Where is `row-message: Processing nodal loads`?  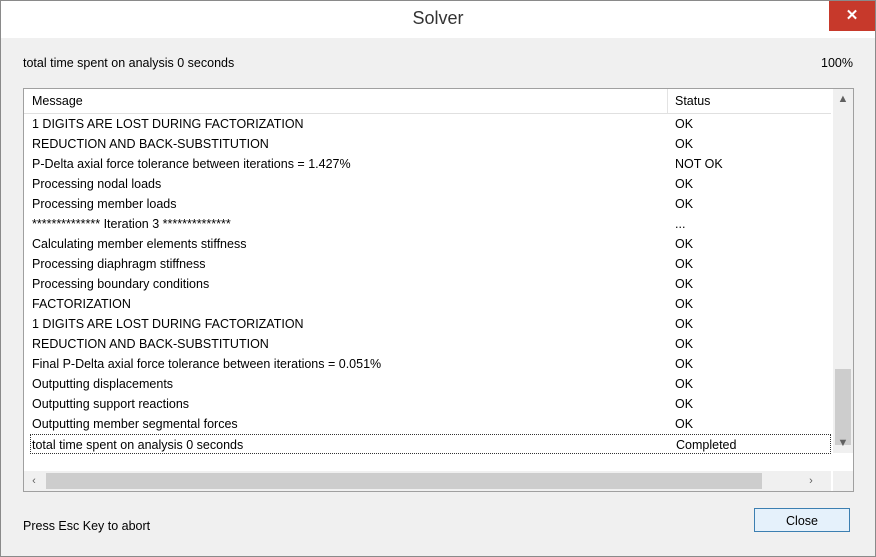 row-message: Processing nodal loads is located at coordinates (97, 184).